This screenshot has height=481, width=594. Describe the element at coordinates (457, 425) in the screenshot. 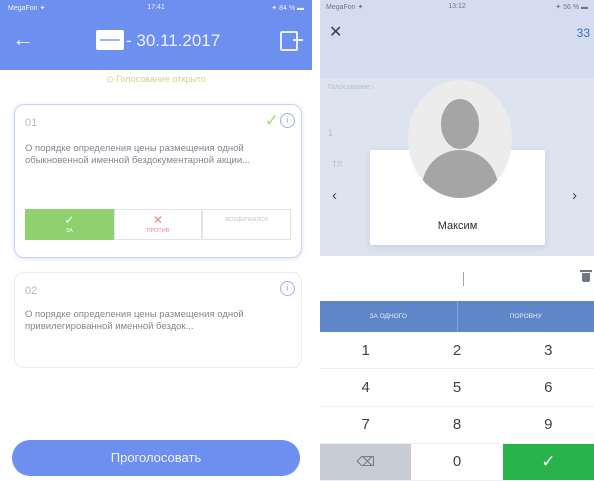

I see `key-8: 8` at that location.